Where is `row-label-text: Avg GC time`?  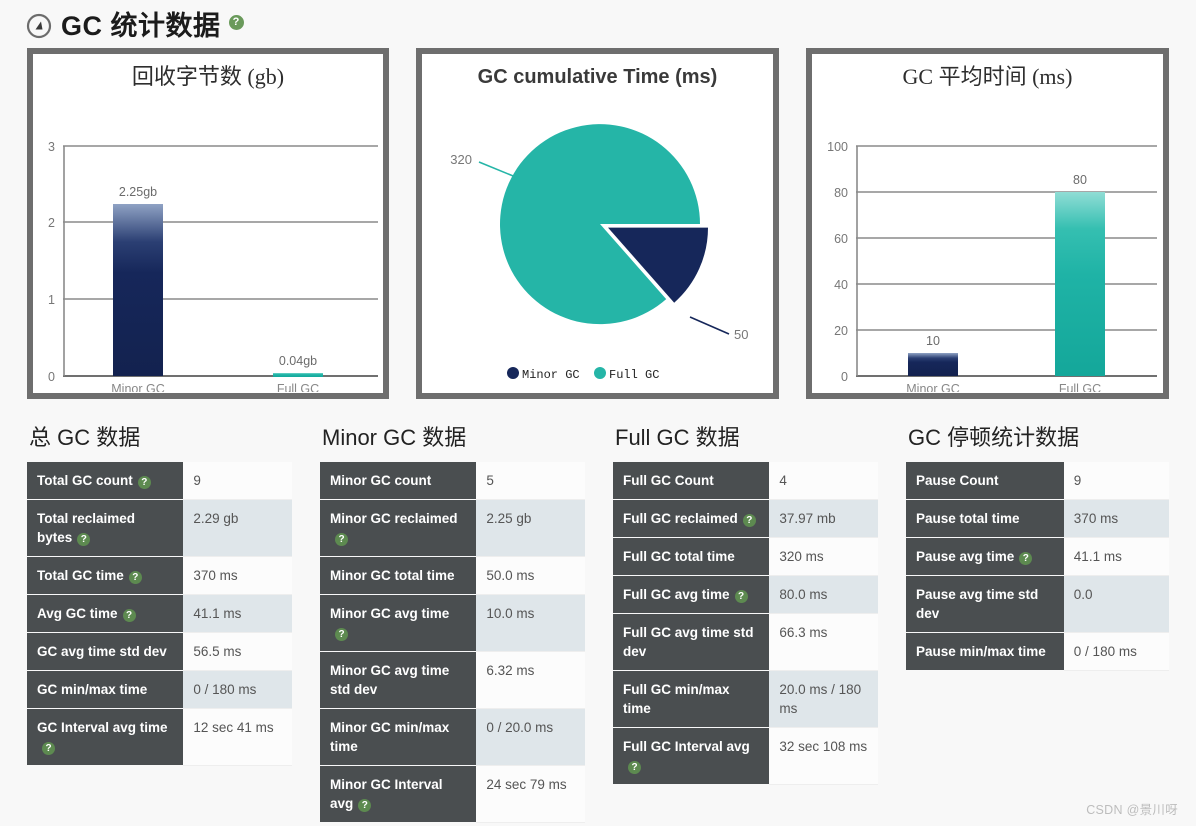
row-label-text: Avg GC time is located at coordinates (77, 613).